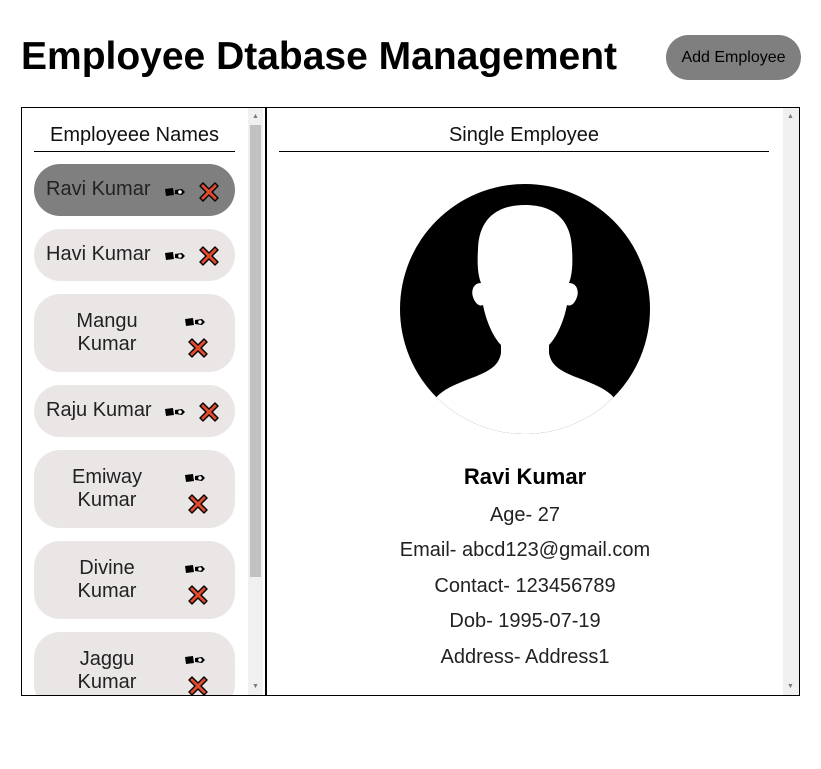  Describe the element at coordinates (107, 670) in the screenshot. I see `employee-name: Jaggu Kumar` at that location.